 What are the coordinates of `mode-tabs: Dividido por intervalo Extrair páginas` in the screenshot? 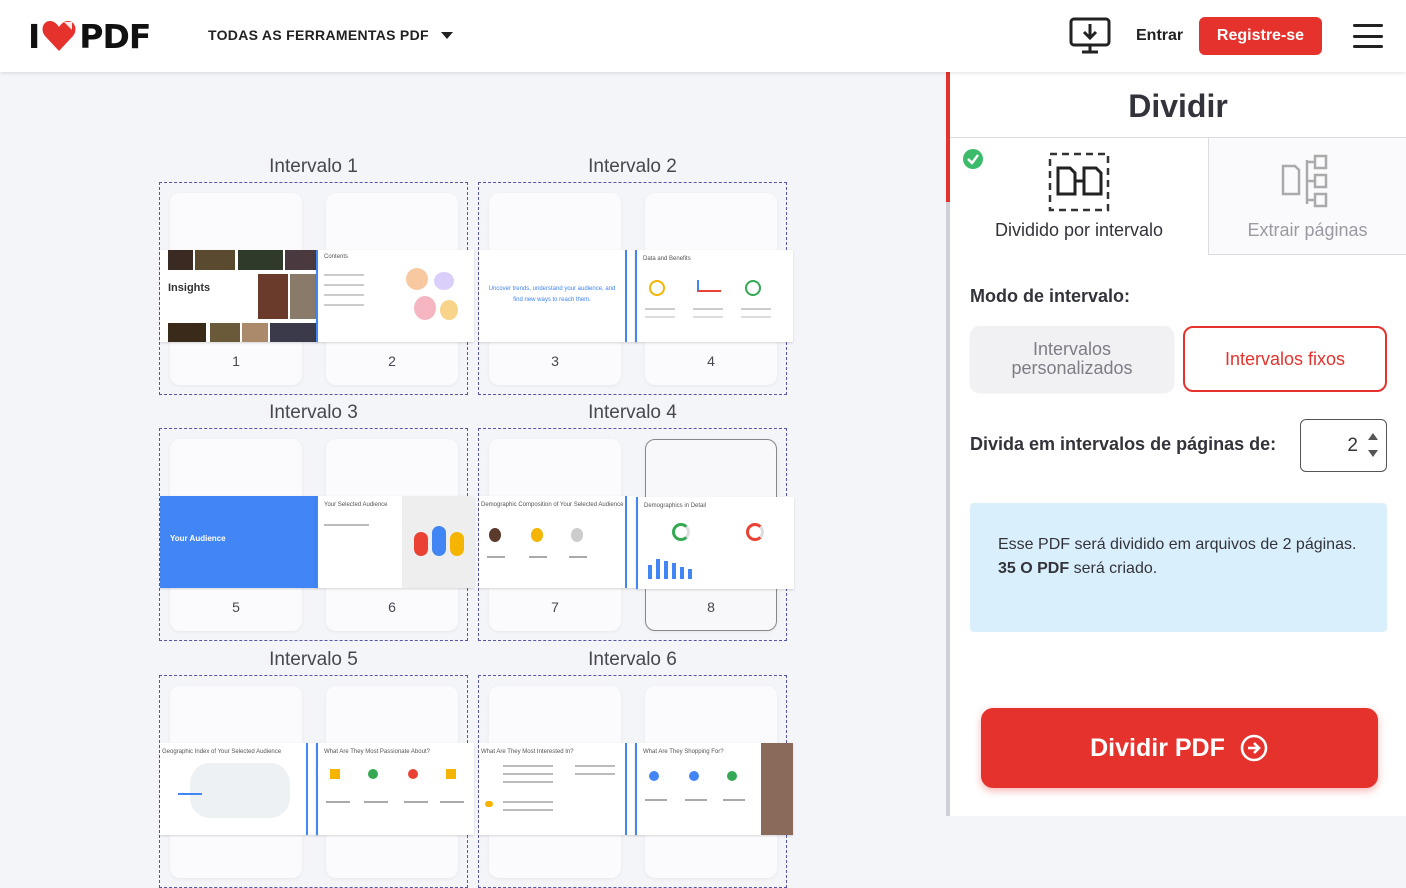 It's located at (1178, 196).